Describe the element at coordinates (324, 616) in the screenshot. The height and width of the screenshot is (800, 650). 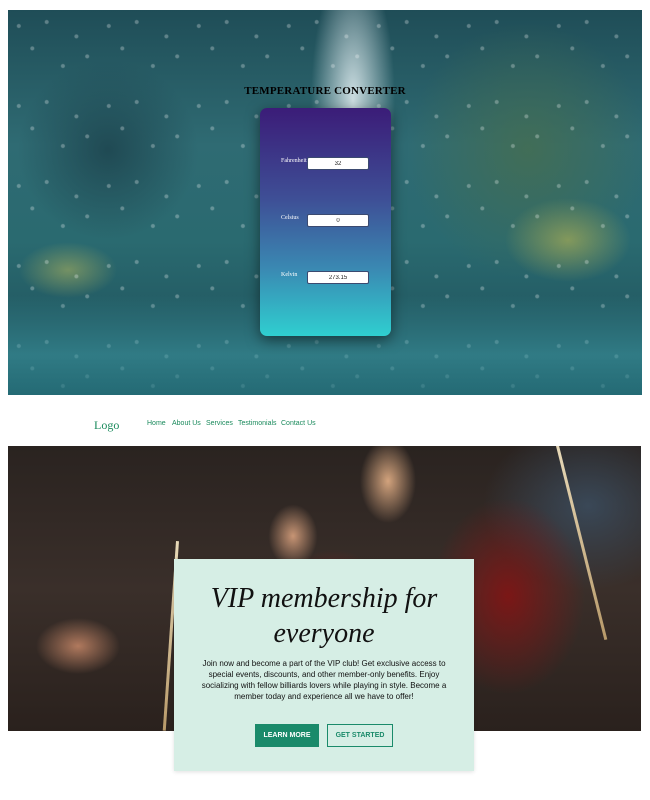
I see `hero-heading: VIP membership for everyone` at that location.